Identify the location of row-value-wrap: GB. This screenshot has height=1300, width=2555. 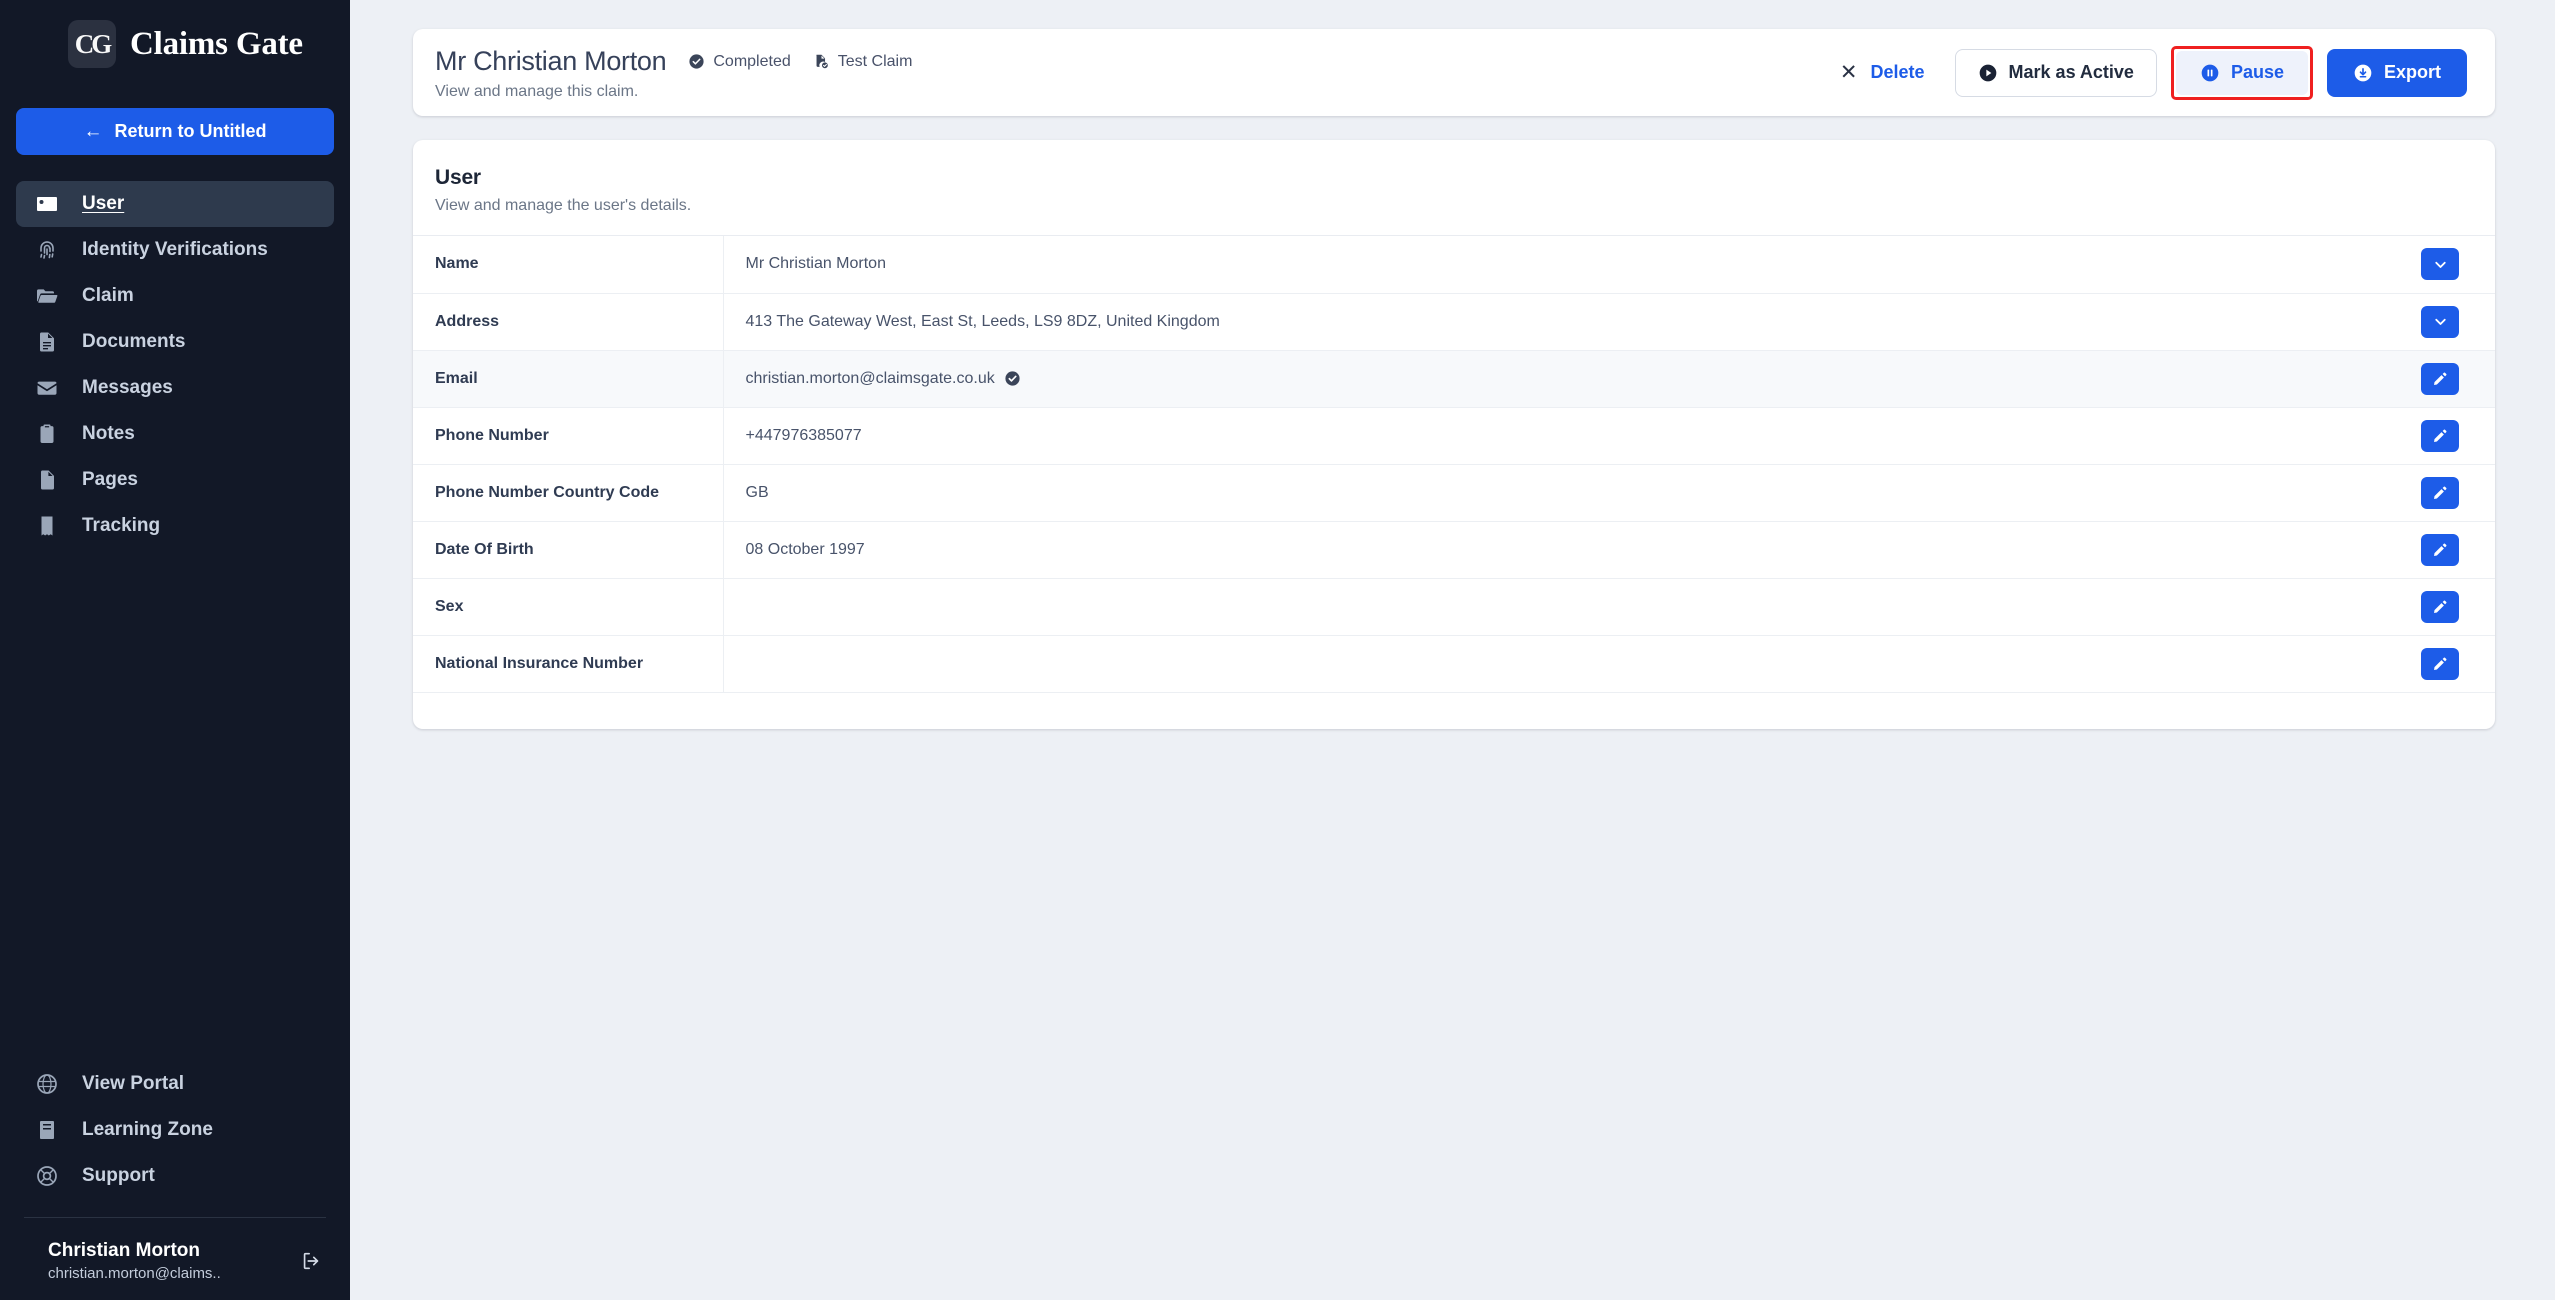
(1562, 493).